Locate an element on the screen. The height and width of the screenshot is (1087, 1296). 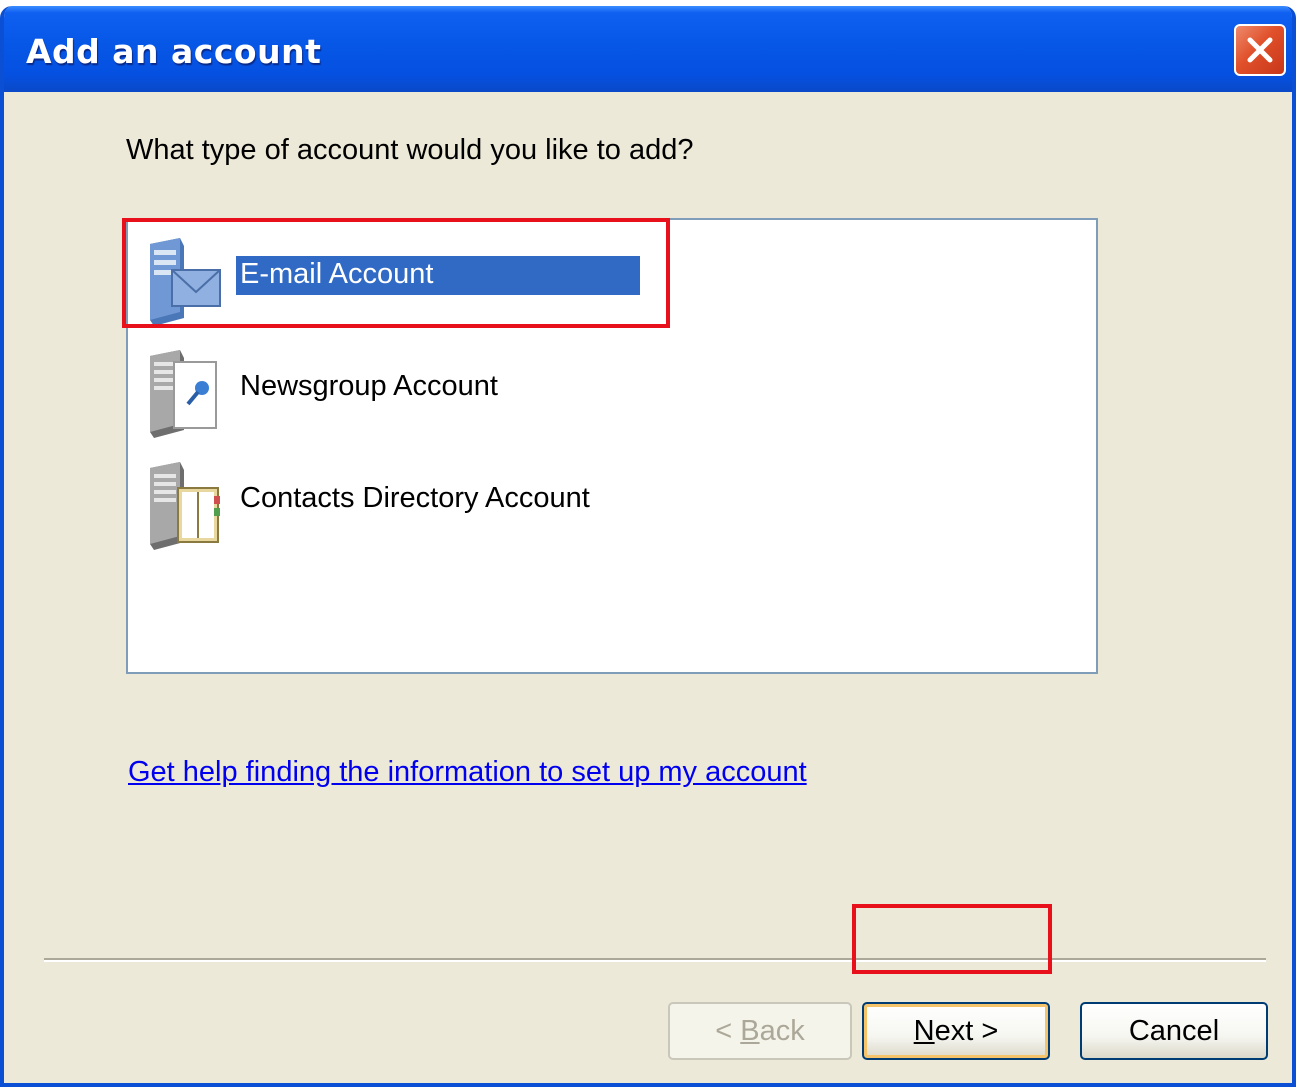
next-button: Next > is located at coordinates (956, 1031).